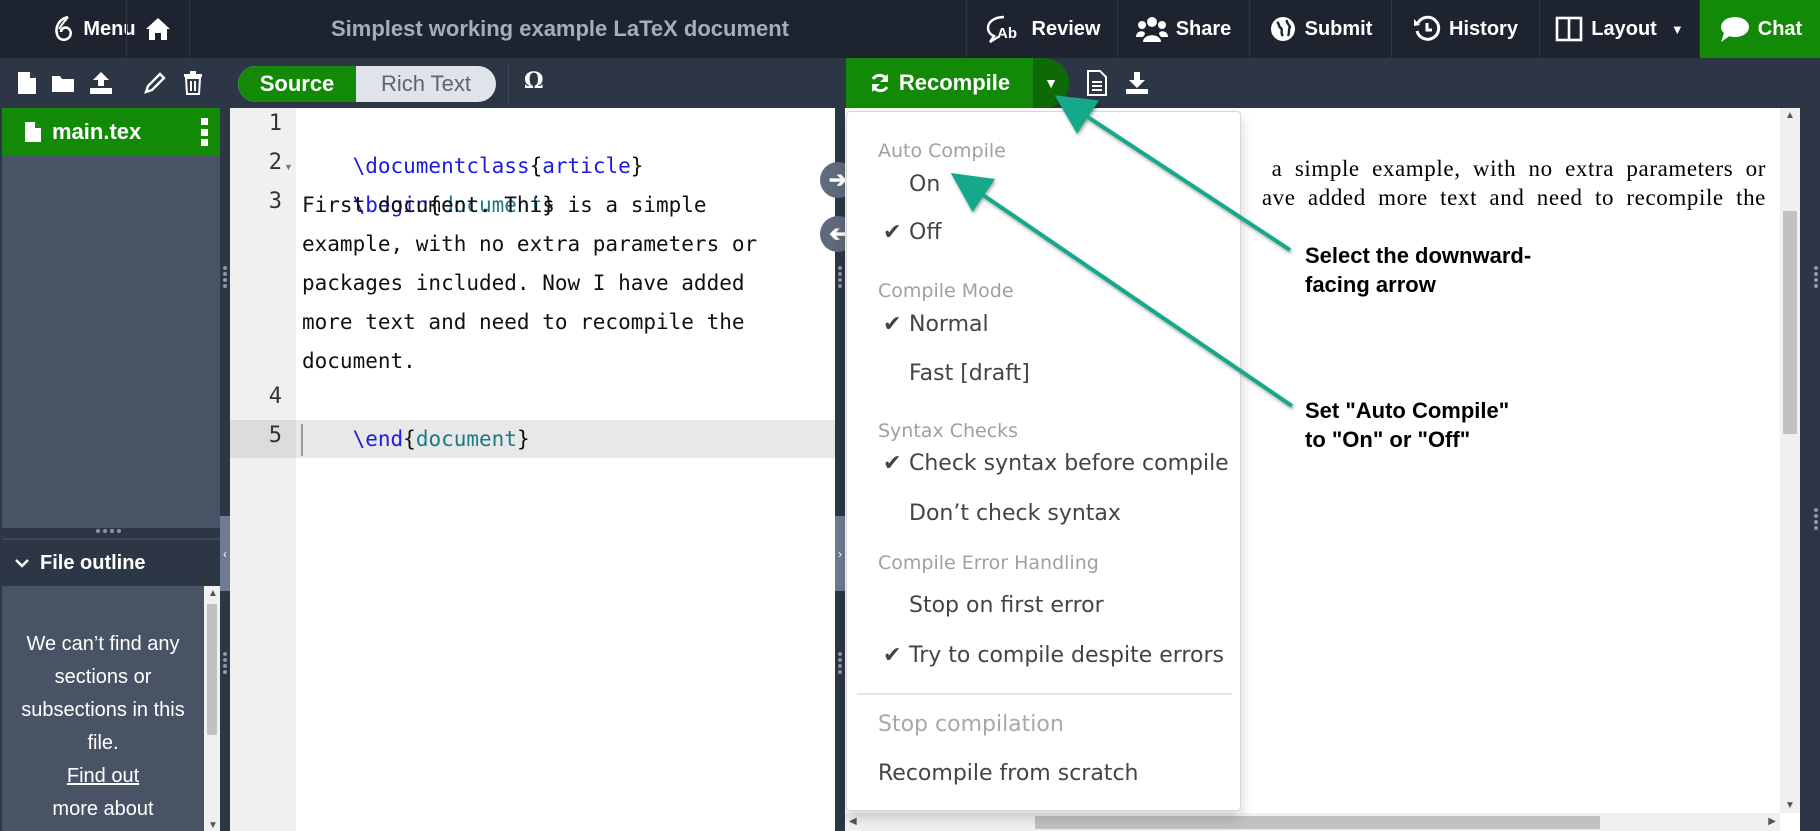  What do you see at coordinates (840, 553) in the screenshot?
I see `collapse-pdf-tab: ›` at bounding box center [840, 553].